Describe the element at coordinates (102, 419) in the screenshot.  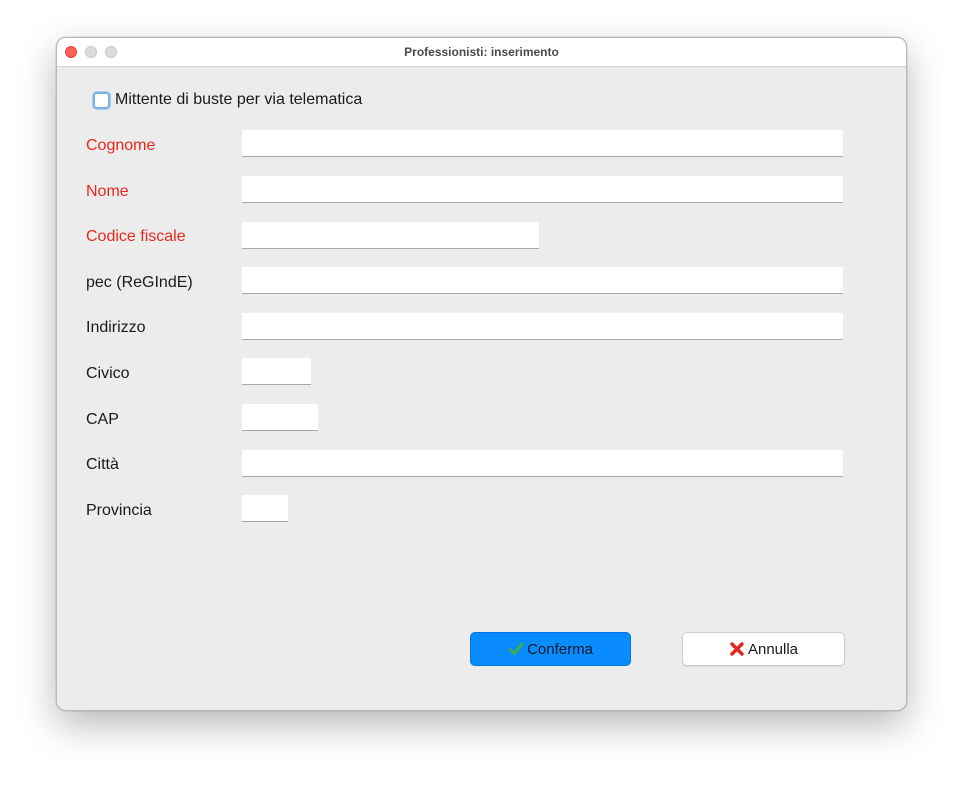
I see `cap-label: CAP` at that location.